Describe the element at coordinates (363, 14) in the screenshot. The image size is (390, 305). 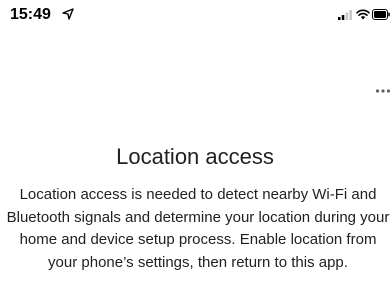
I see `wifi-icon` at that location.